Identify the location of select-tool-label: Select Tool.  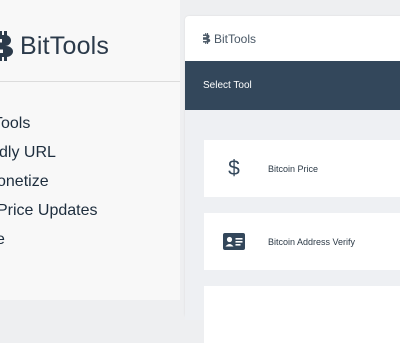
(227, 85).